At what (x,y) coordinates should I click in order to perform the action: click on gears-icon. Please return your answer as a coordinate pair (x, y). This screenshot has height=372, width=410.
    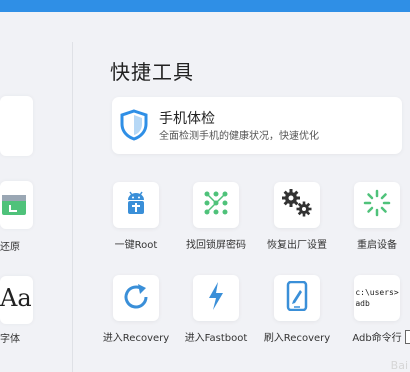
    Looking at the image, I should click on (297, 205).